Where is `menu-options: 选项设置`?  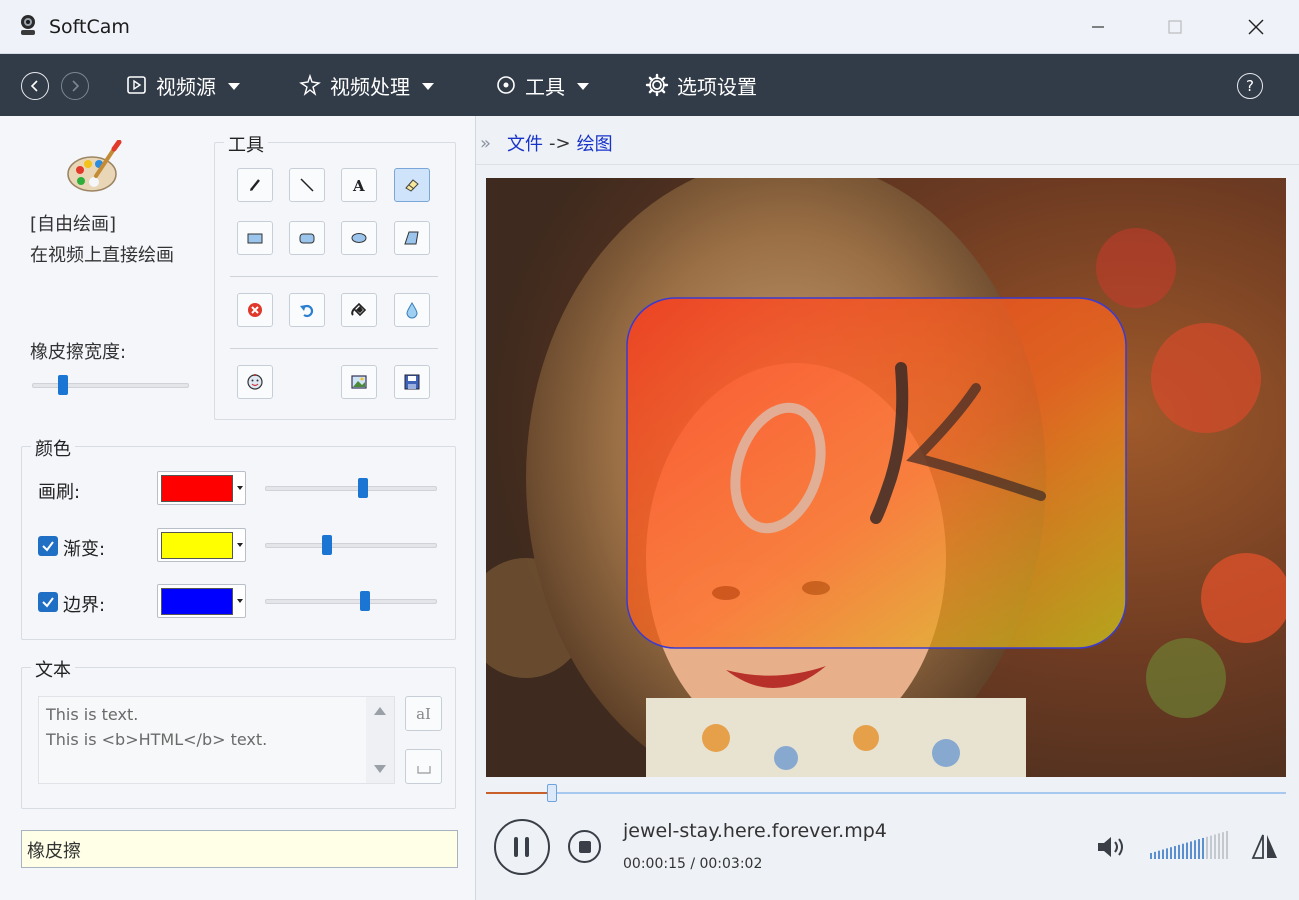
menu-options: 选项设置 is located at coordinates (701, 85).